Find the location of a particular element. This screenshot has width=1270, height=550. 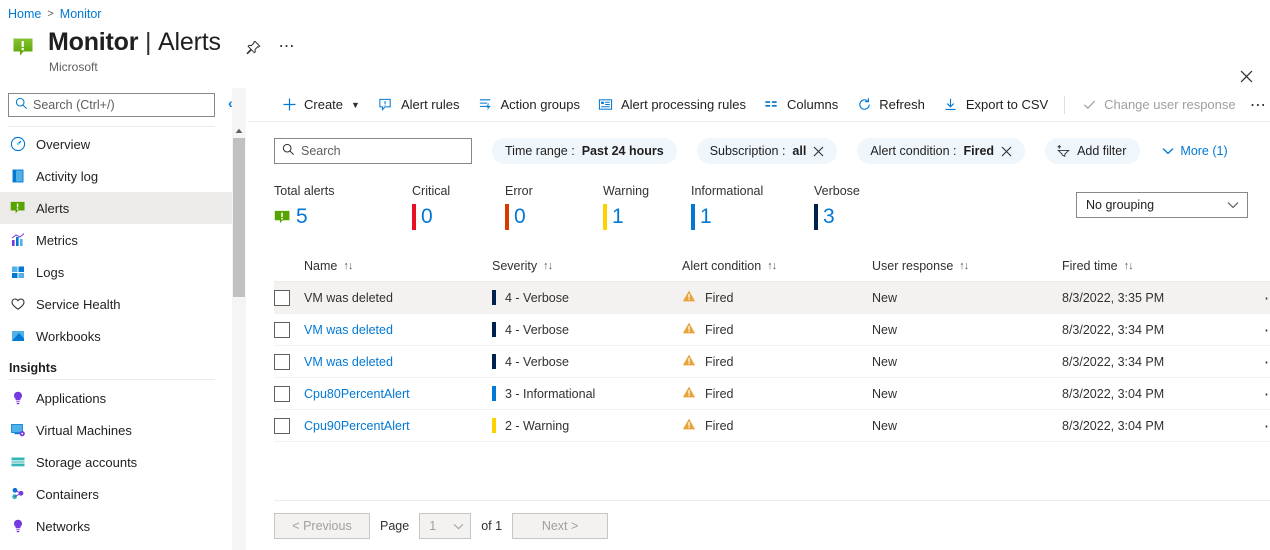

alert-name-link: Cpu90PercentAlert is located at coordinates (357, 426).